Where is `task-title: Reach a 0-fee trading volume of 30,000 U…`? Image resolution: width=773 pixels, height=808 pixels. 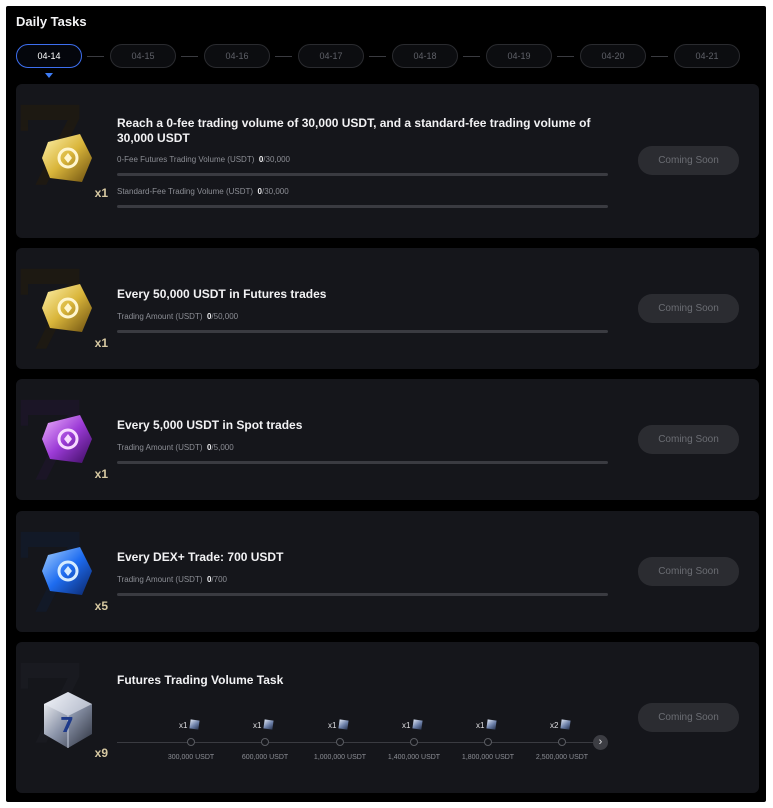
task-title: Reach a 0-fee trading volume of 30,000 U… is located at coordinates (354, 130).